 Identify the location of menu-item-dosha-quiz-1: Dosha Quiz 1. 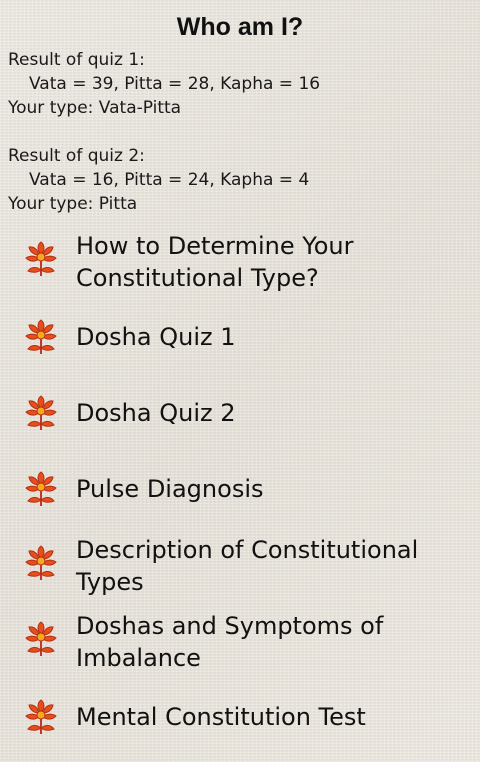
(240, 338).